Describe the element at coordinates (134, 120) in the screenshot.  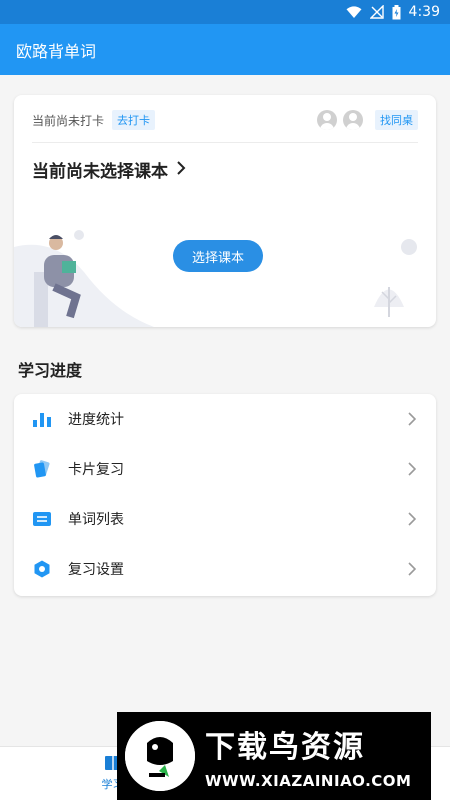
I see `checkin-button: 去打卡` at that location.